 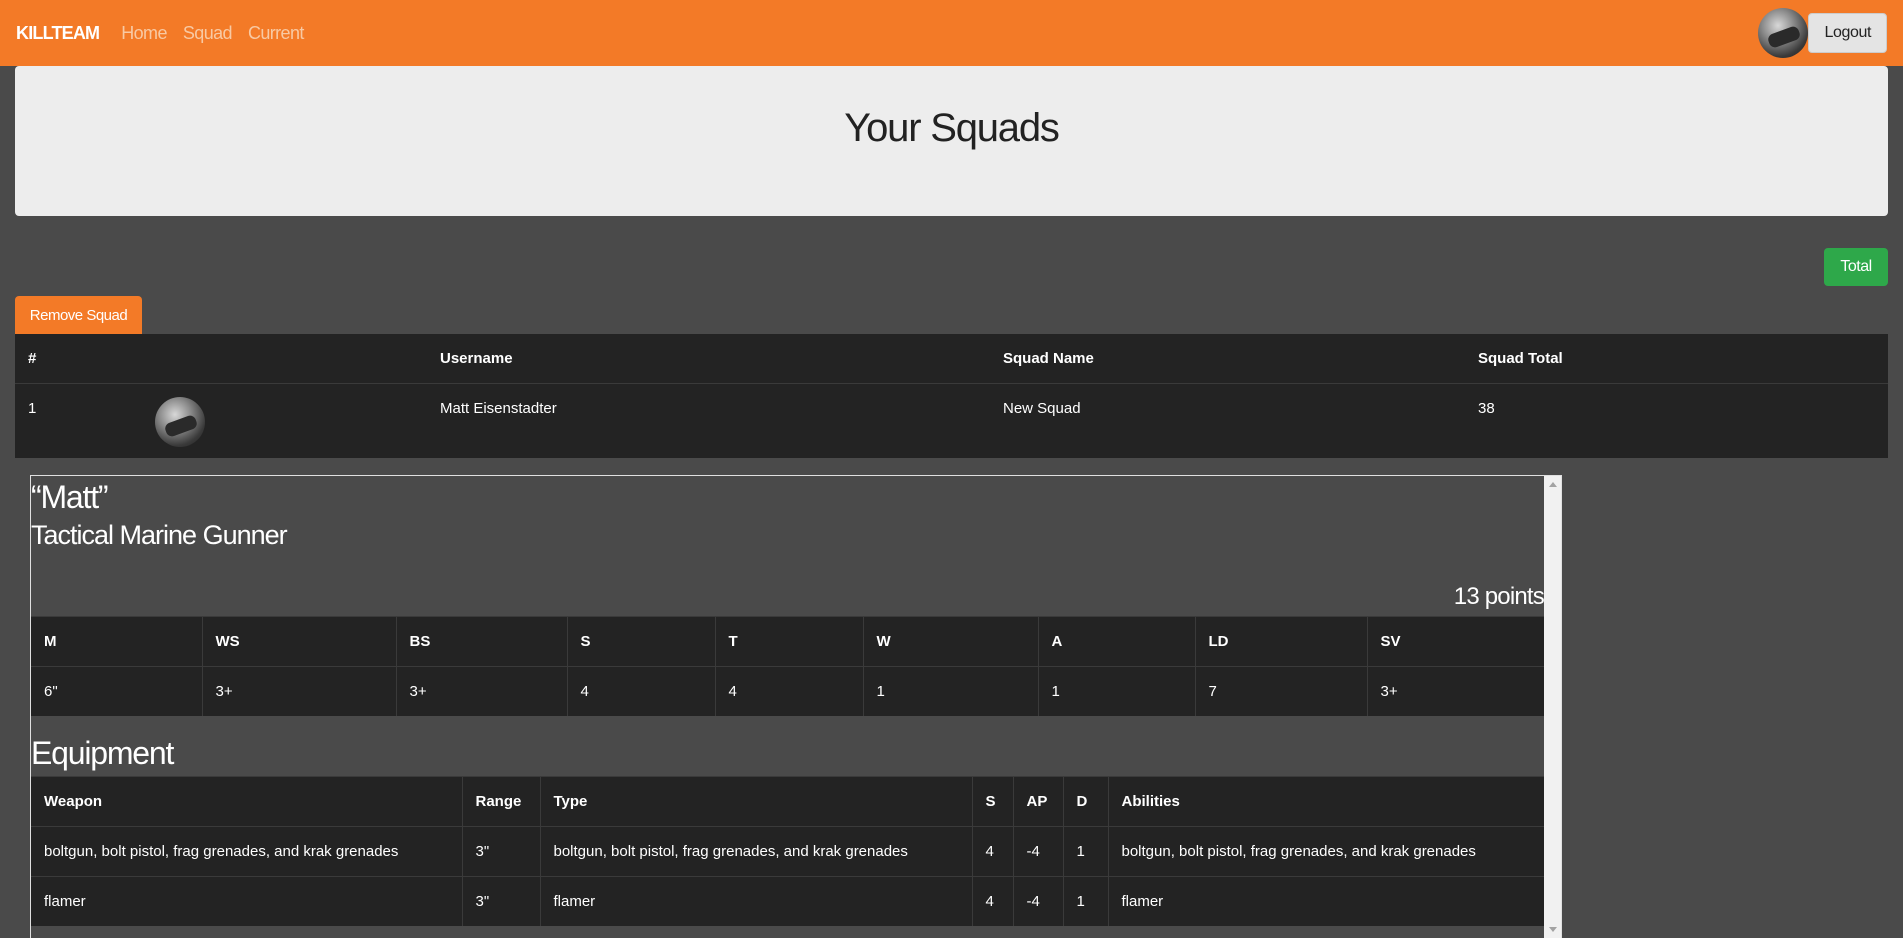 What do you see at coordinates (1847, 33) in the screenshot?
I see `logout-button: Logout` at bounding box center [1847, 33].